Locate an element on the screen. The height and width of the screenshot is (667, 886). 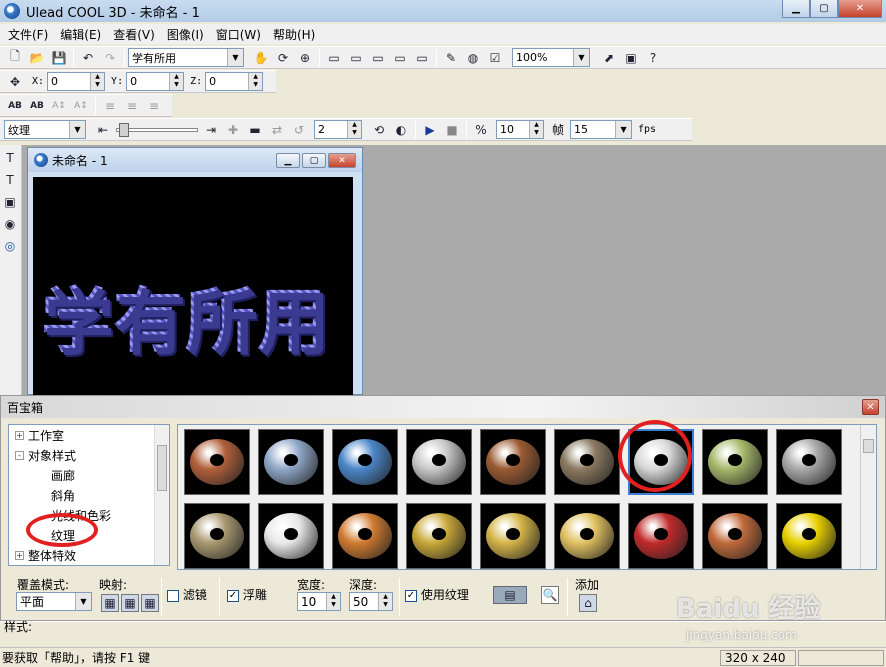
texture-thumbnail-blue-rough is located at coordinates (365, 462).